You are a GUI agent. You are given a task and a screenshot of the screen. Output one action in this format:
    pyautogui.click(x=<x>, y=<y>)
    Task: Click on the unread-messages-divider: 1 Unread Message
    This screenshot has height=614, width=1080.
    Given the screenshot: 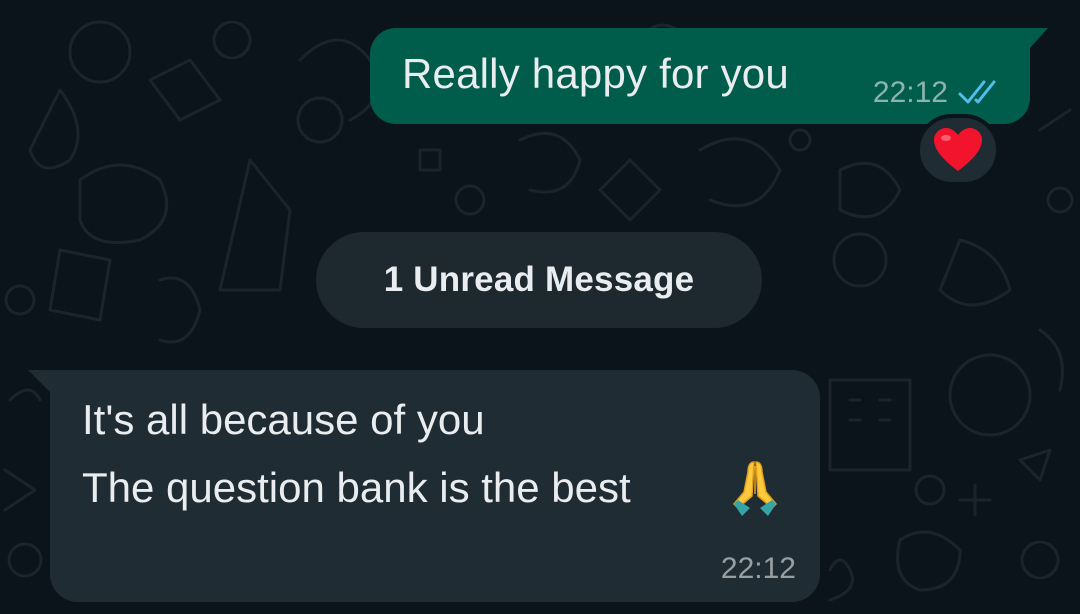 What is the action you would take?
    pyautogui.click(x=539, y=280)
    